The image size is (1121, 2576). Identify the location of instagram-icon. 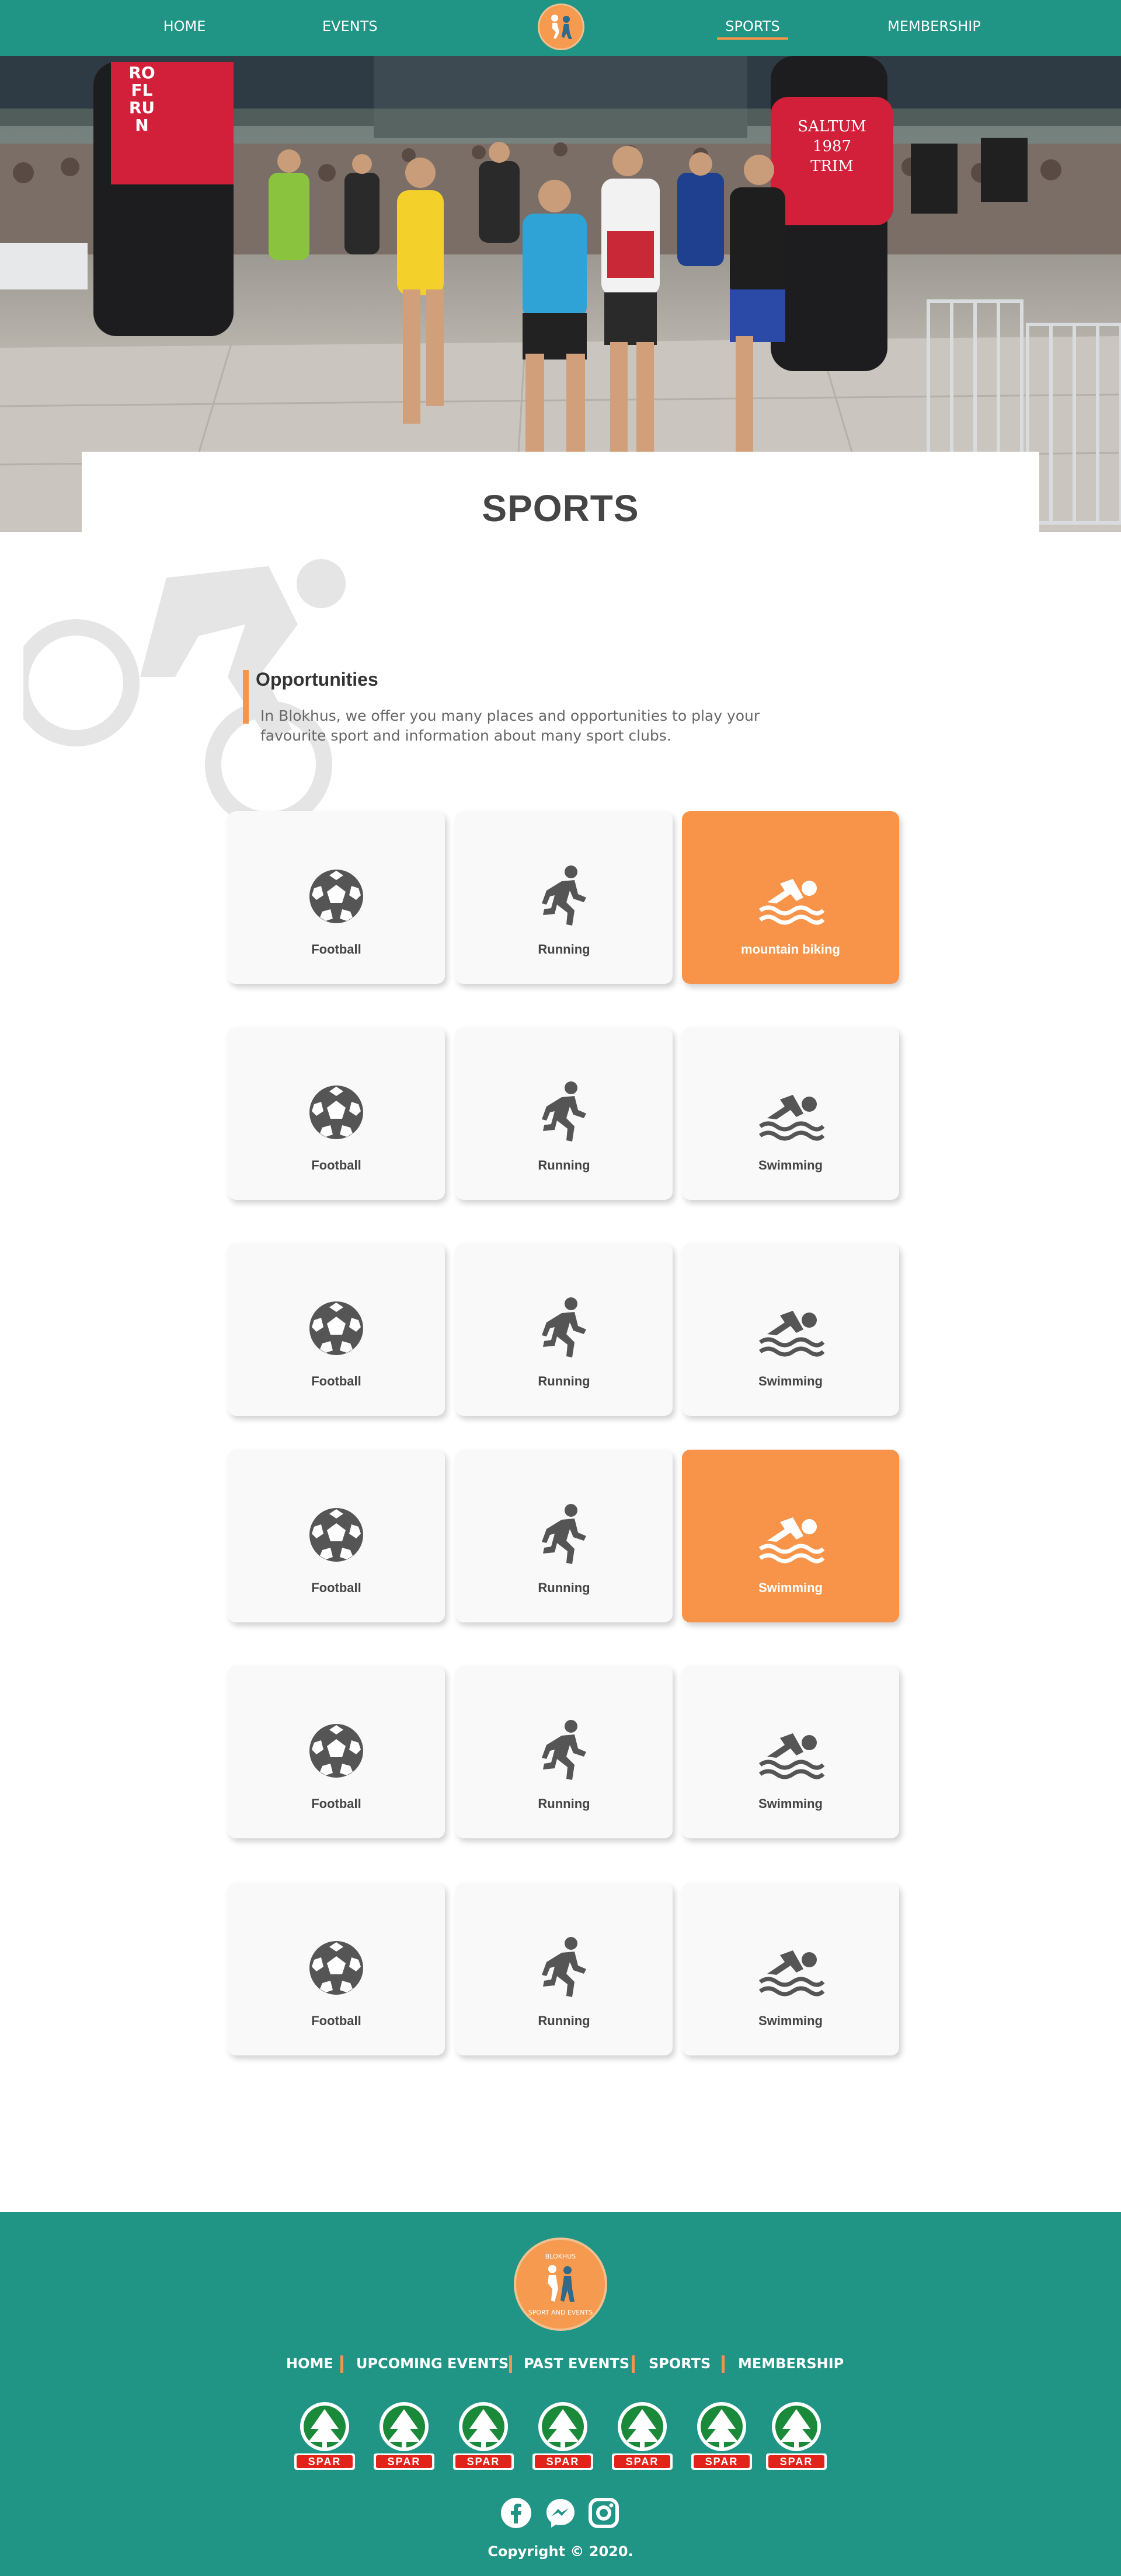
(604, 2513).